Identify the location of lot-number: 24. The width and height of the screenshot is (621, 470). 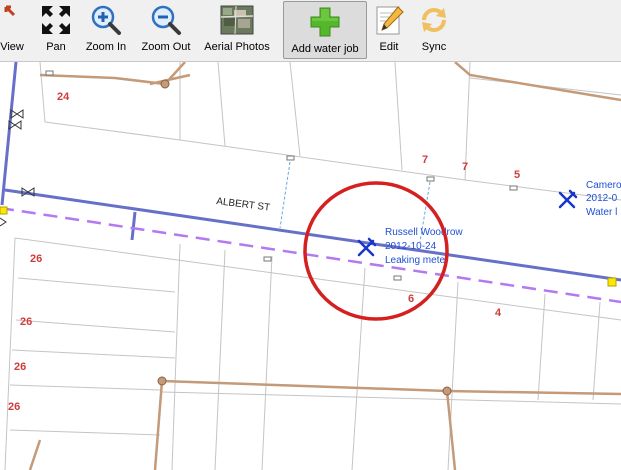
(63, 97).